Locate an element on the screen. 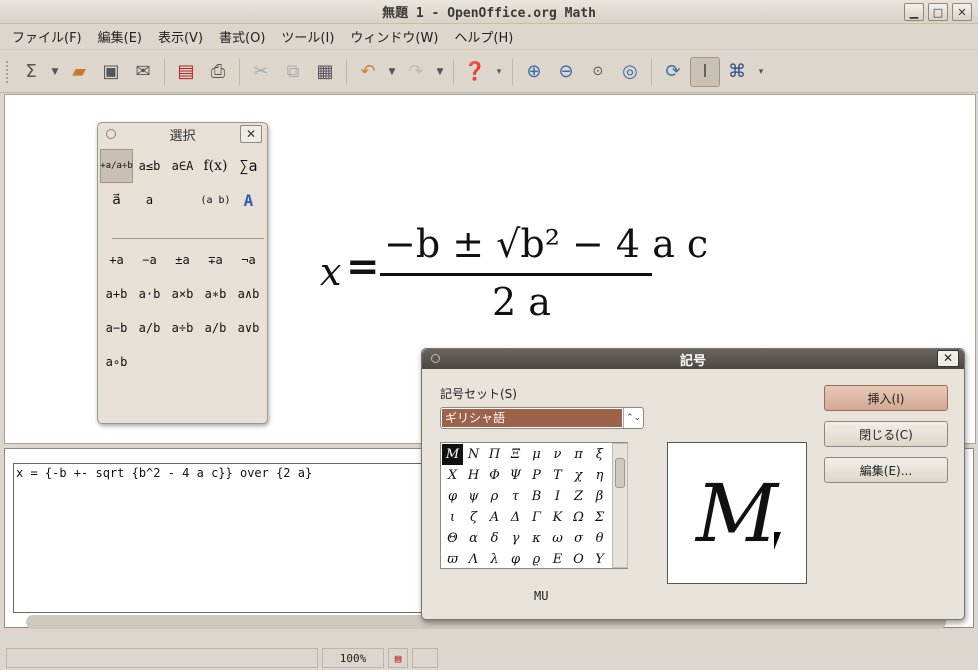  chevron-updown-icon: ⌃⌄ is located at coordinates (633, 418).